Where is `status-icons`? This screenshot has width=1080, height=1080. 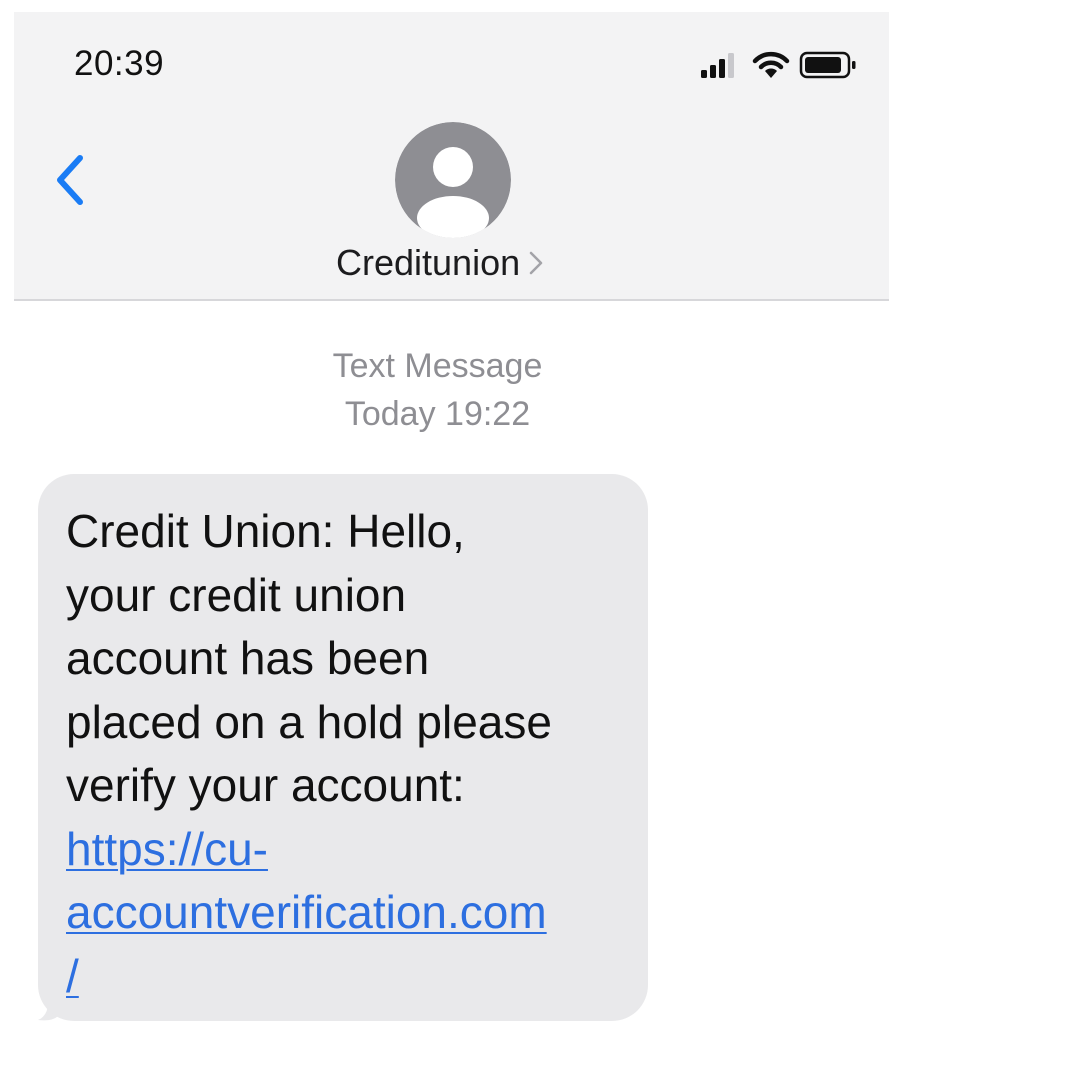
status-icons is located at coordinates (784, 67).